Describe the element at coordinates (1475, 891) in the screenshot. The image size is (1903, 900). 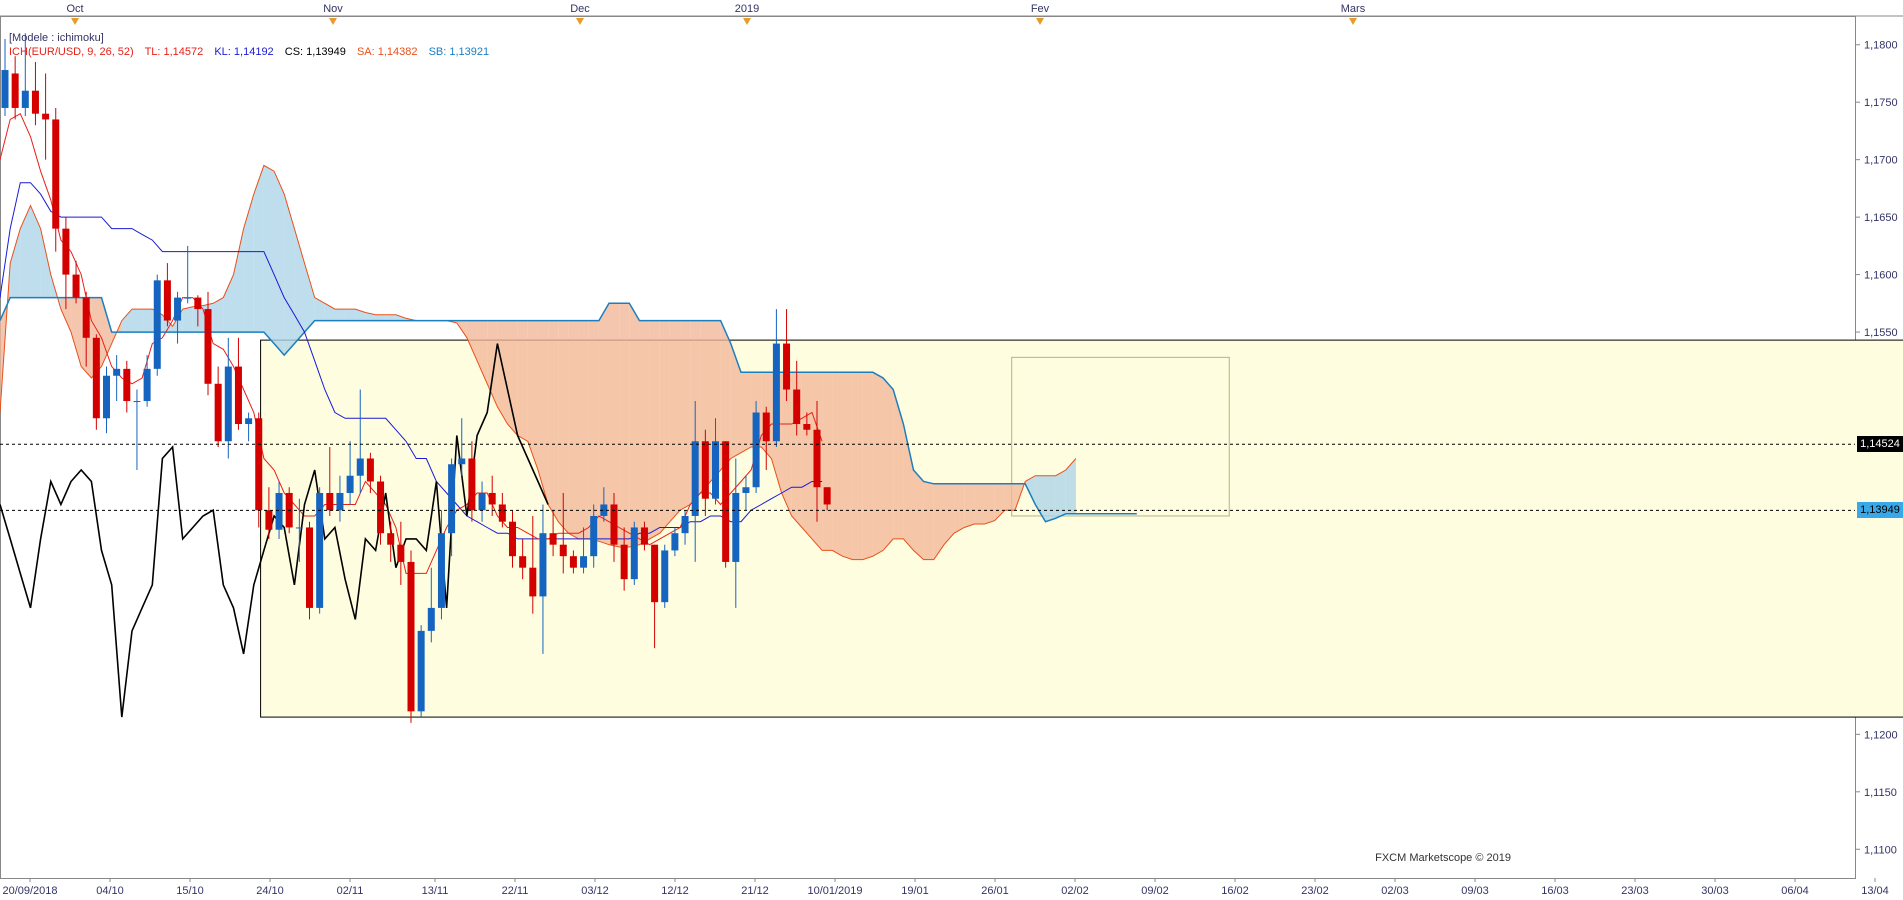
I see `x-tick-label: 09/03` at that location.